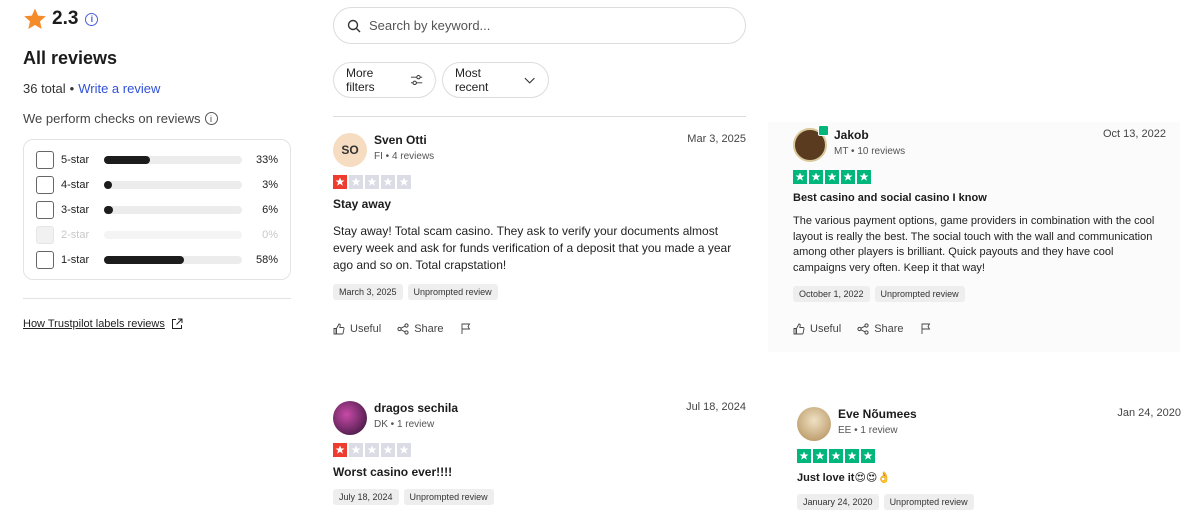 The image size is (1200, 527). What do you see at coordinates (270, 184) in the screenshot?
I see `star-percent: 3%` at bounding box center [270, 184].